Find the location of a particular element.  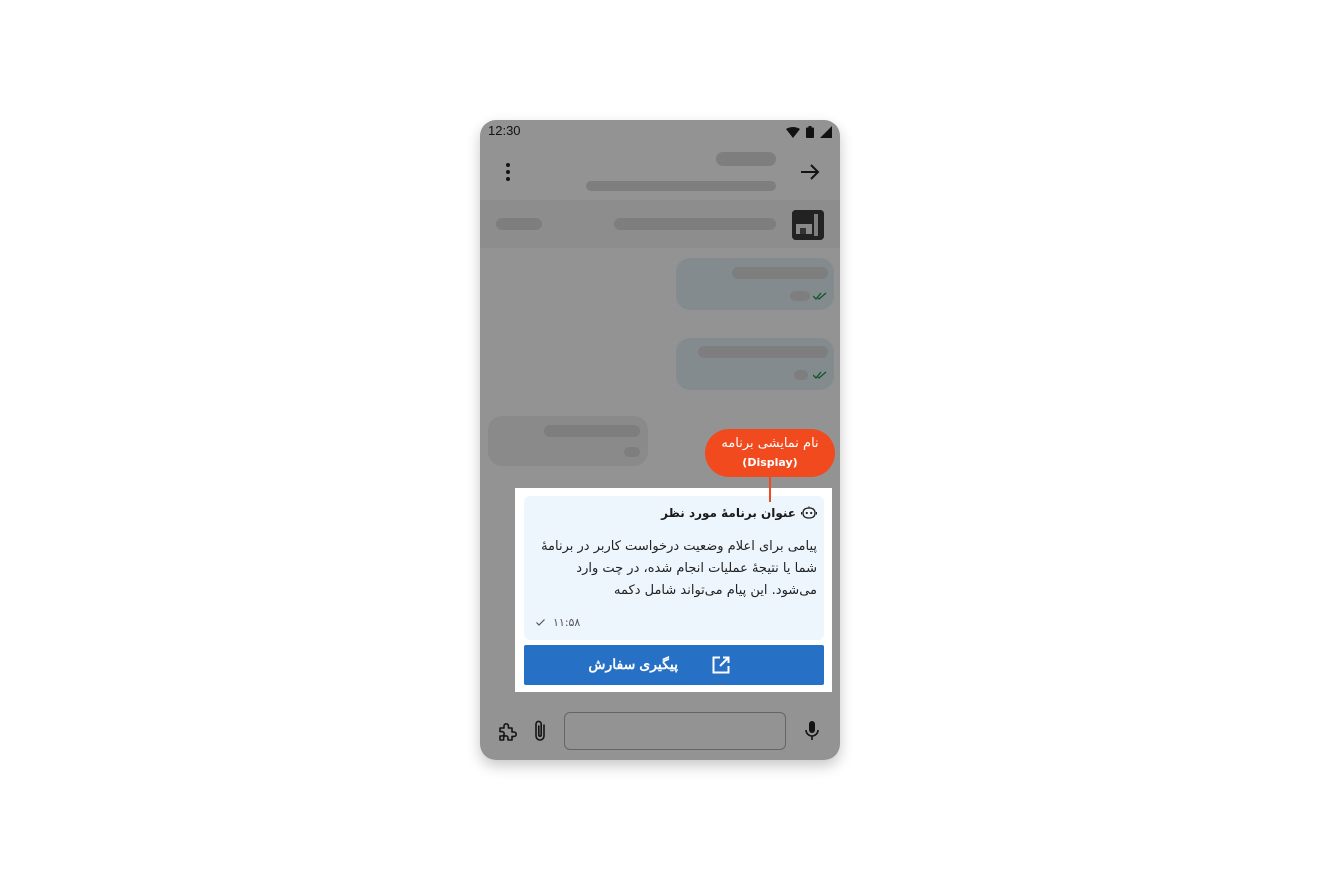

status-bar: 12:30 is located at coordinates (660, 132).